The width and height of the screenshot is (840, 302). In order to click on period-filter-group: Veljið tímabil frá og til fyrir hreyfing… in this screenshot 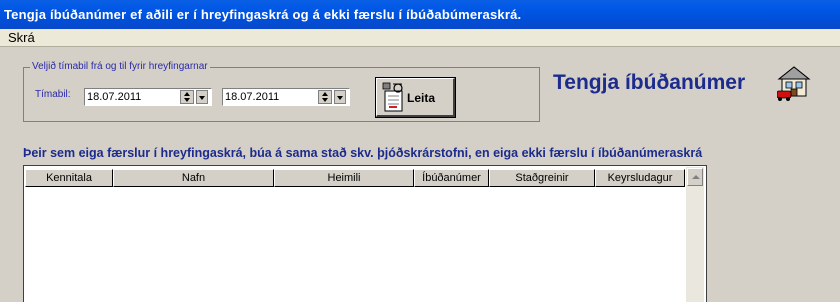, I will do `click(281, 91)`.